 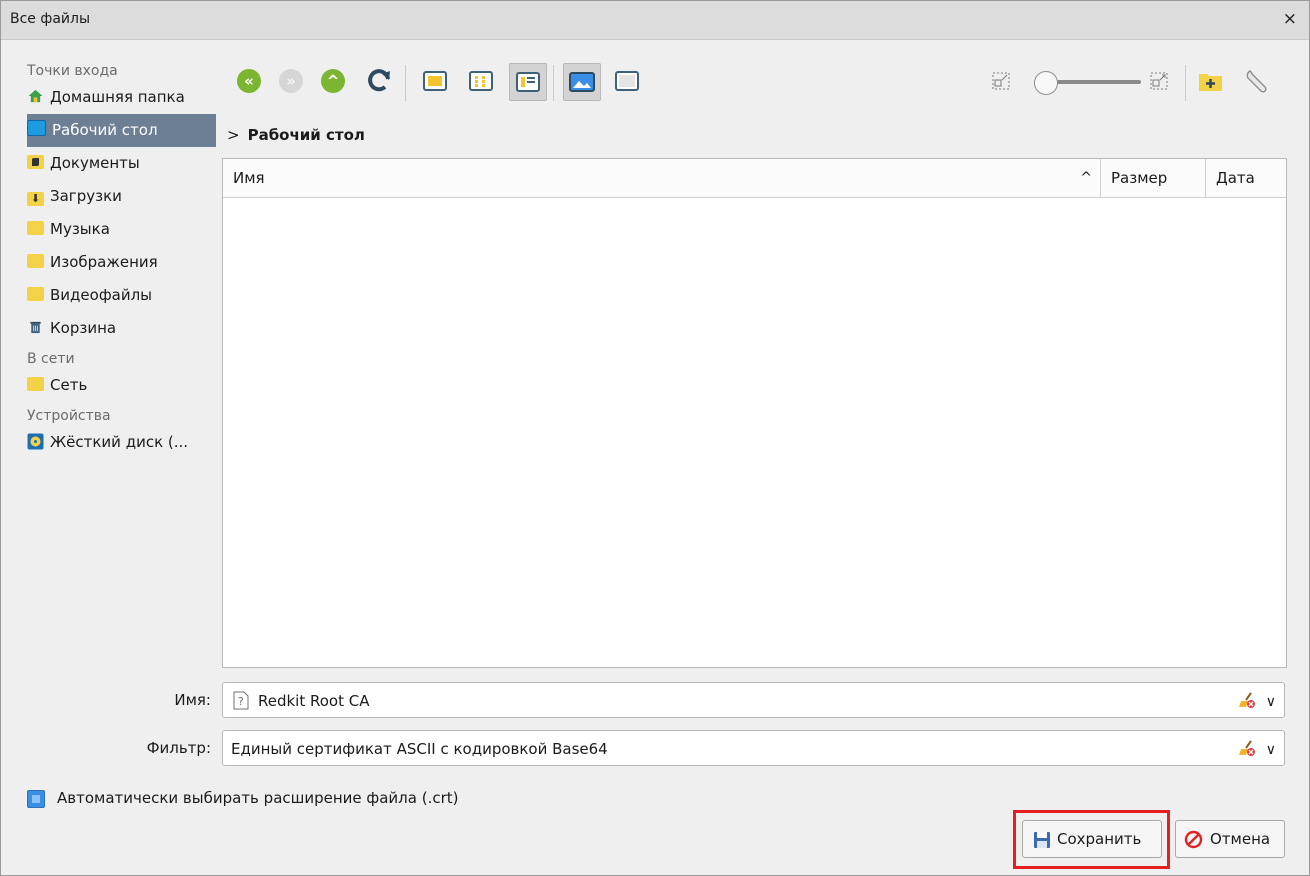 What do you see at coordinates (233, 135) in the screenshot?
I see `chevron-right-icon: >` at bounding box center [233, 135].